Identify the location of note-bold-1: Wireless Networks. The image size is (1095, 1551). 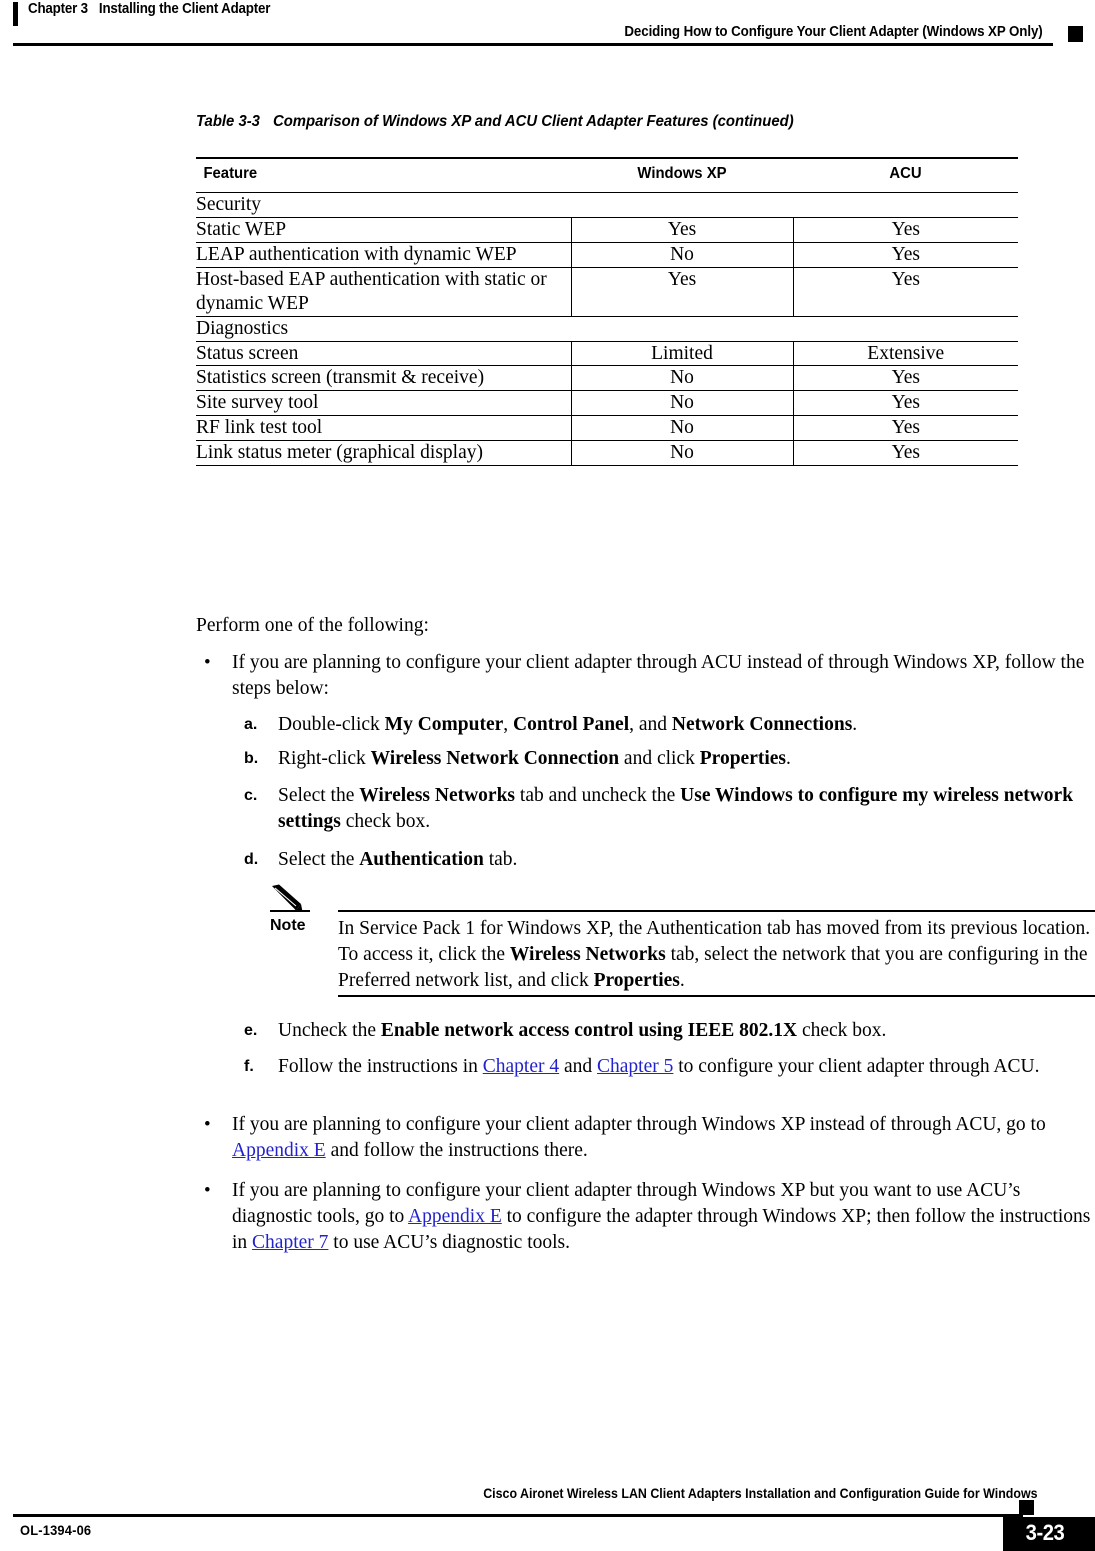
(587, 954).